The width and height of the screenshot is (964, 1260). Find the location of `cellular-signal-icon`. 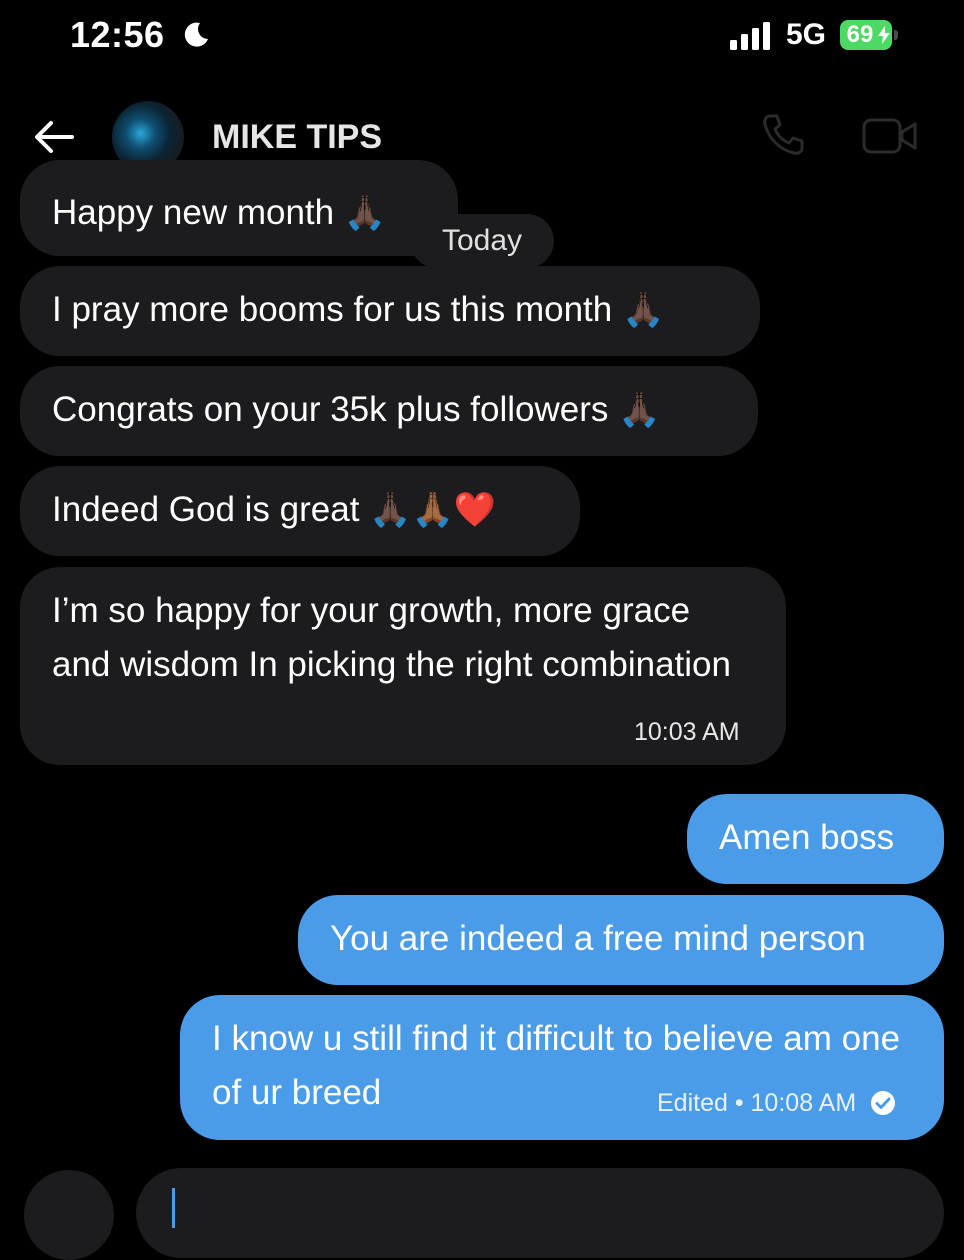

cellular-signal-icon is located at coordinates (750, 36).